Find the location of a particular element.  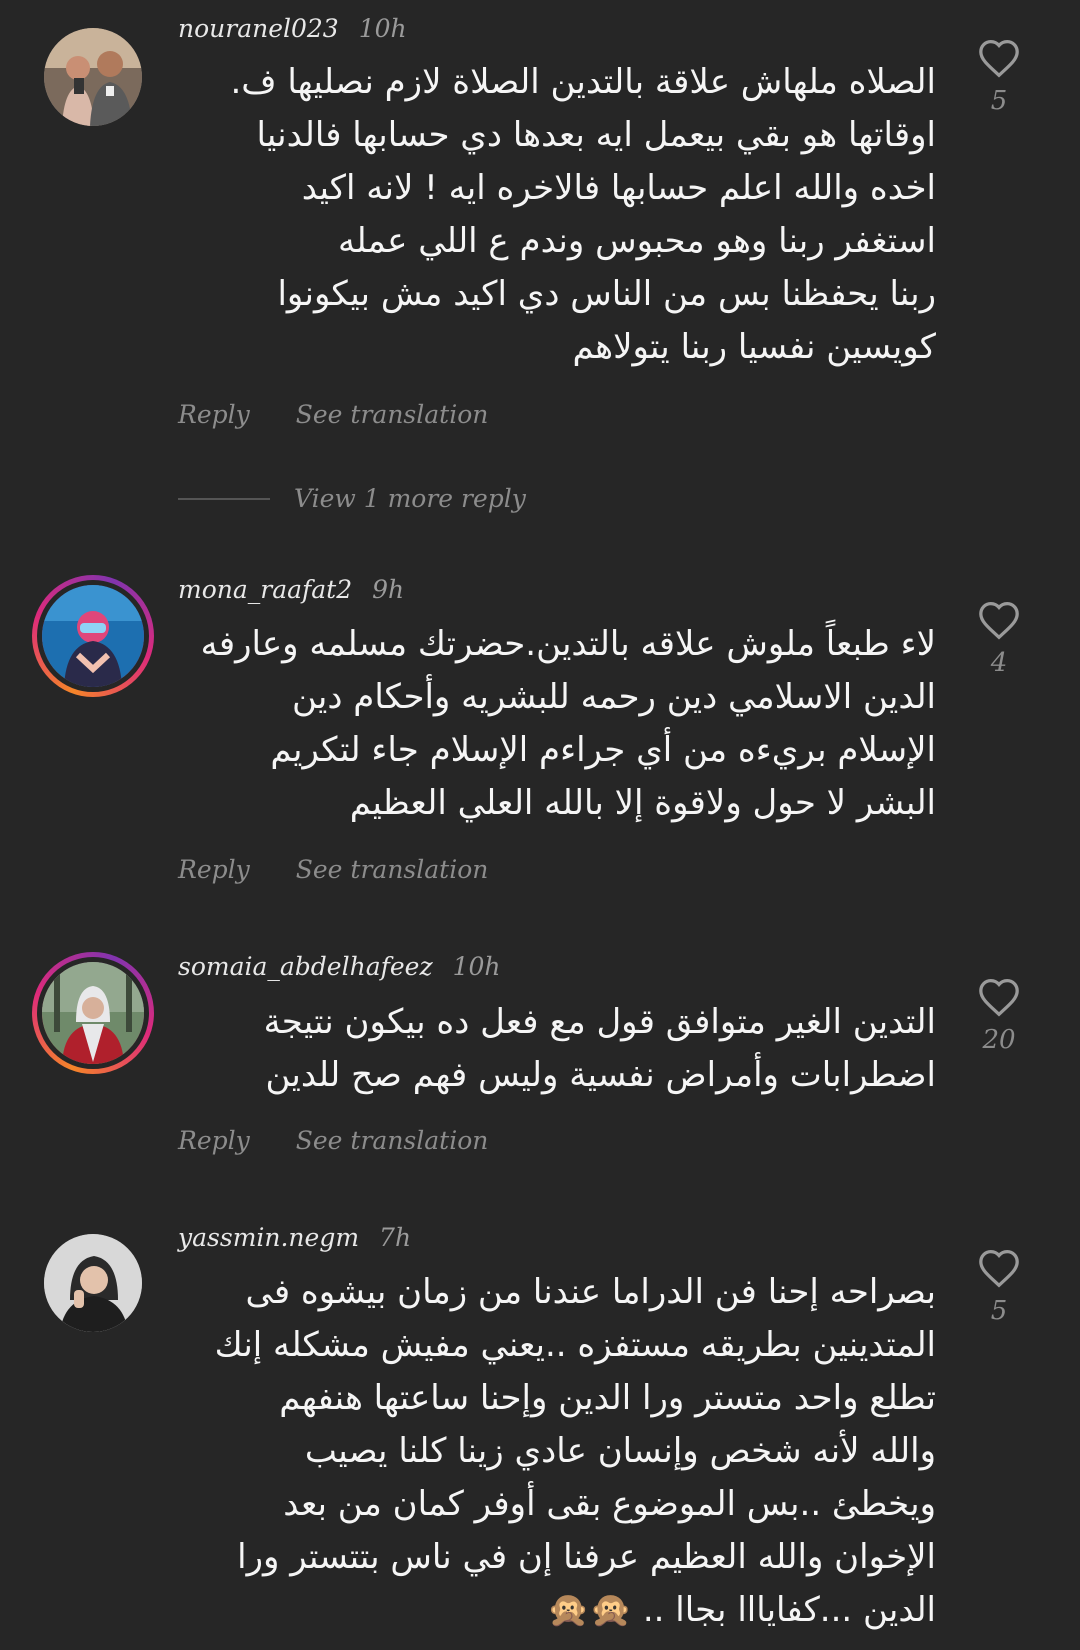

like-control: 4 is located at coordinates (999, 639).